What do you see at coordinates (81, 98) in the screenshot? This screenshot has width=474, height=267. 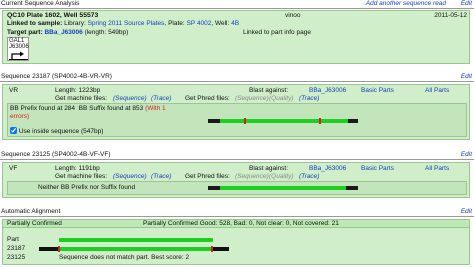 I see `seq1-machine-label: Get machine files:` at bounding box center [81, 98].